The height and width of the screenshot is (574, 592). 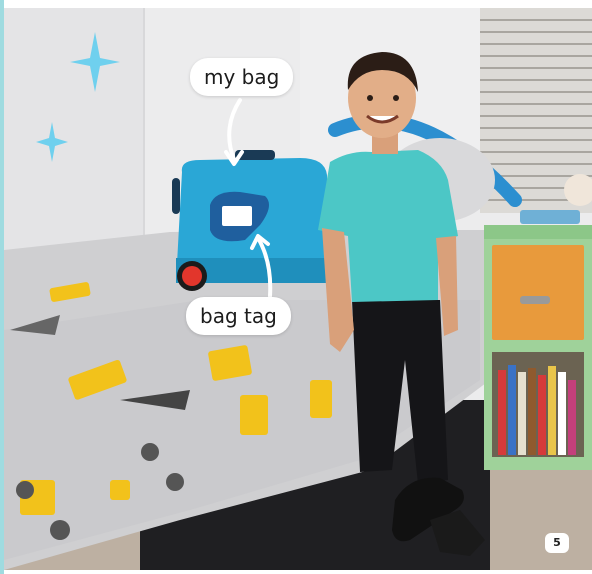 What do you see at coordinates (251, 220) in the screenshot?
I see `suitcase` at bounding box center [251, 220].